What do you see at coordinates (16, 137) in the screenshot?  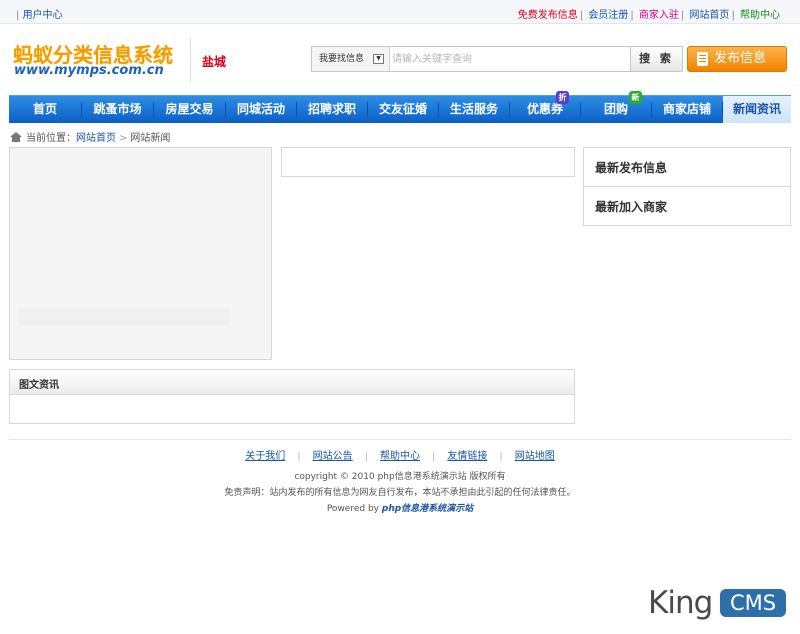 I see `home-icon` at bounding box center [16, 137].